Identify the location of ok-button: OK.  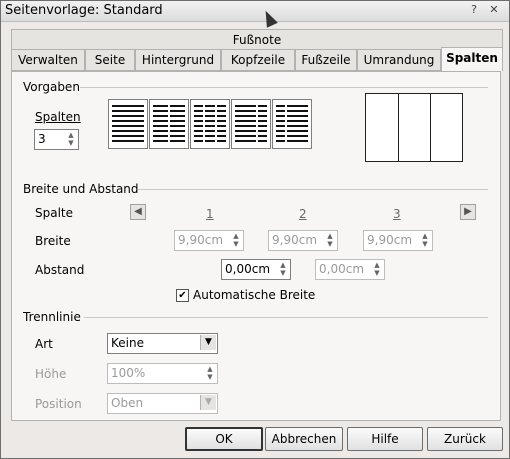
(224, 439).